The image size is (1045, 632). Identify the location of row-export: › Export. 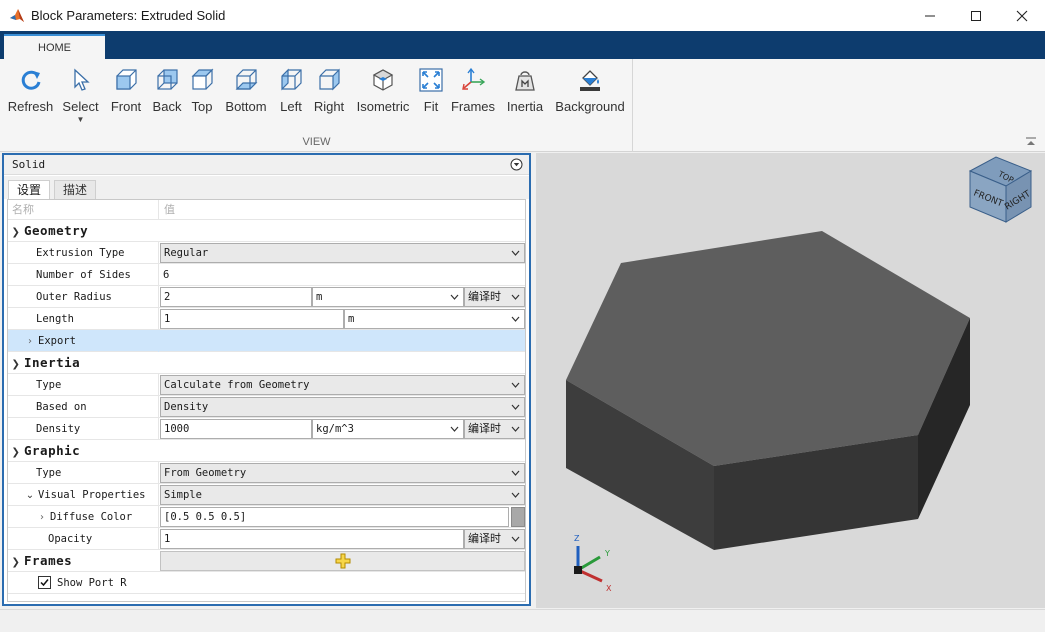
(266, 341).